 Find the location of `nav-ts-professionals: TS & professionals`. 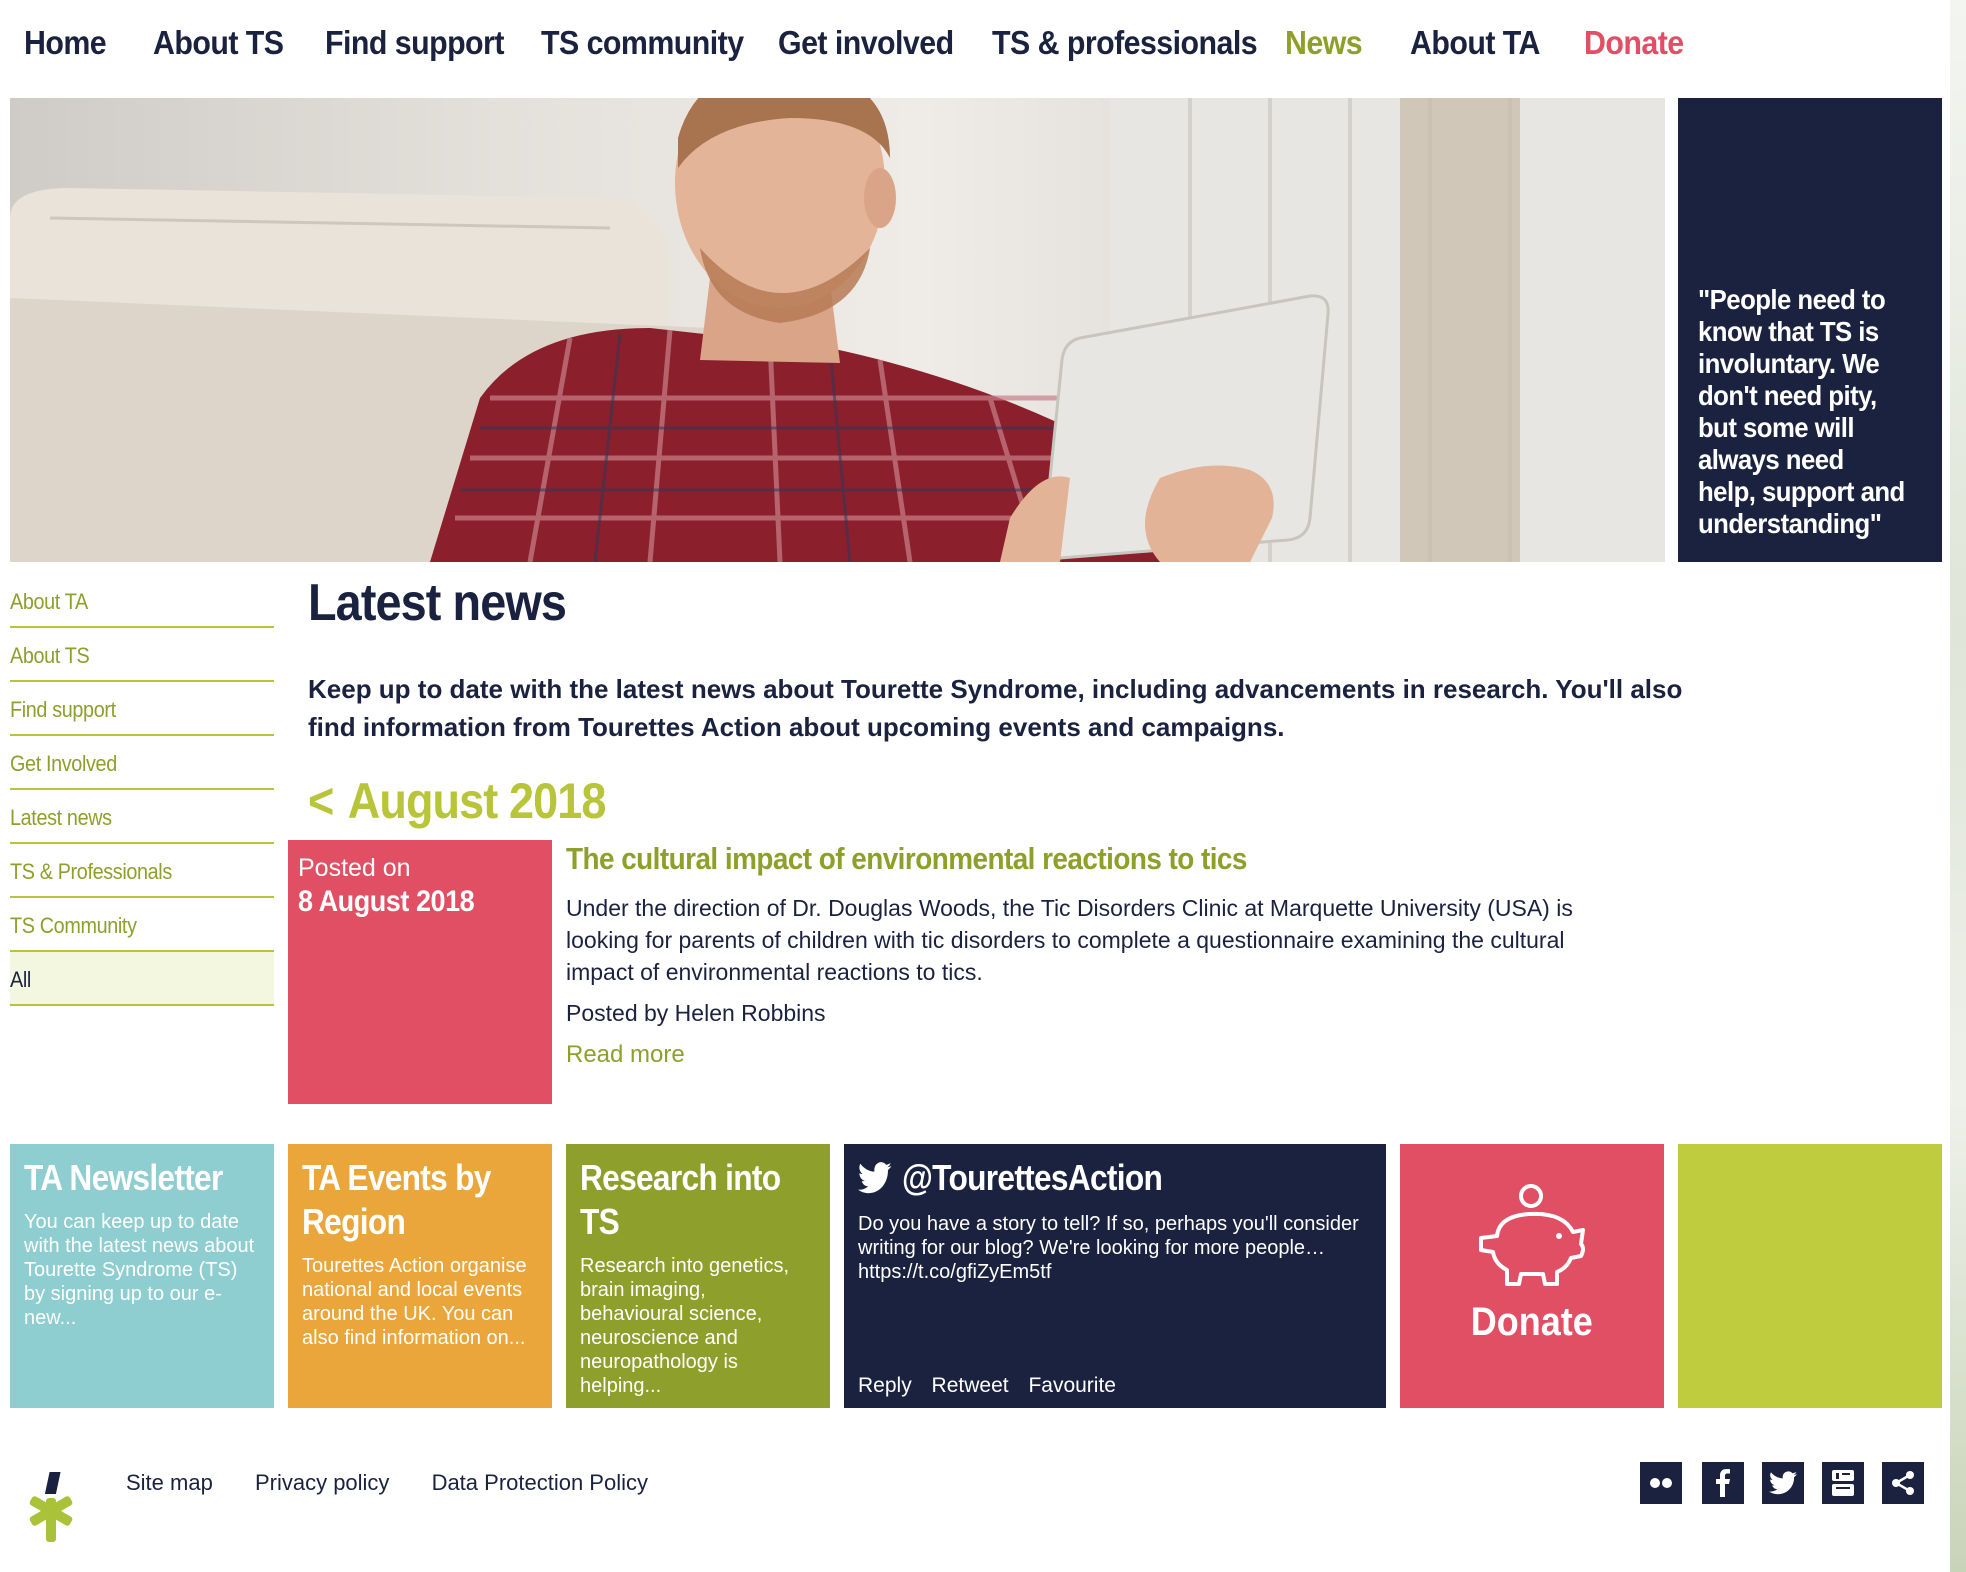

nav-ts-professionals: TS & professionals is located at coordinates (1125, 43).